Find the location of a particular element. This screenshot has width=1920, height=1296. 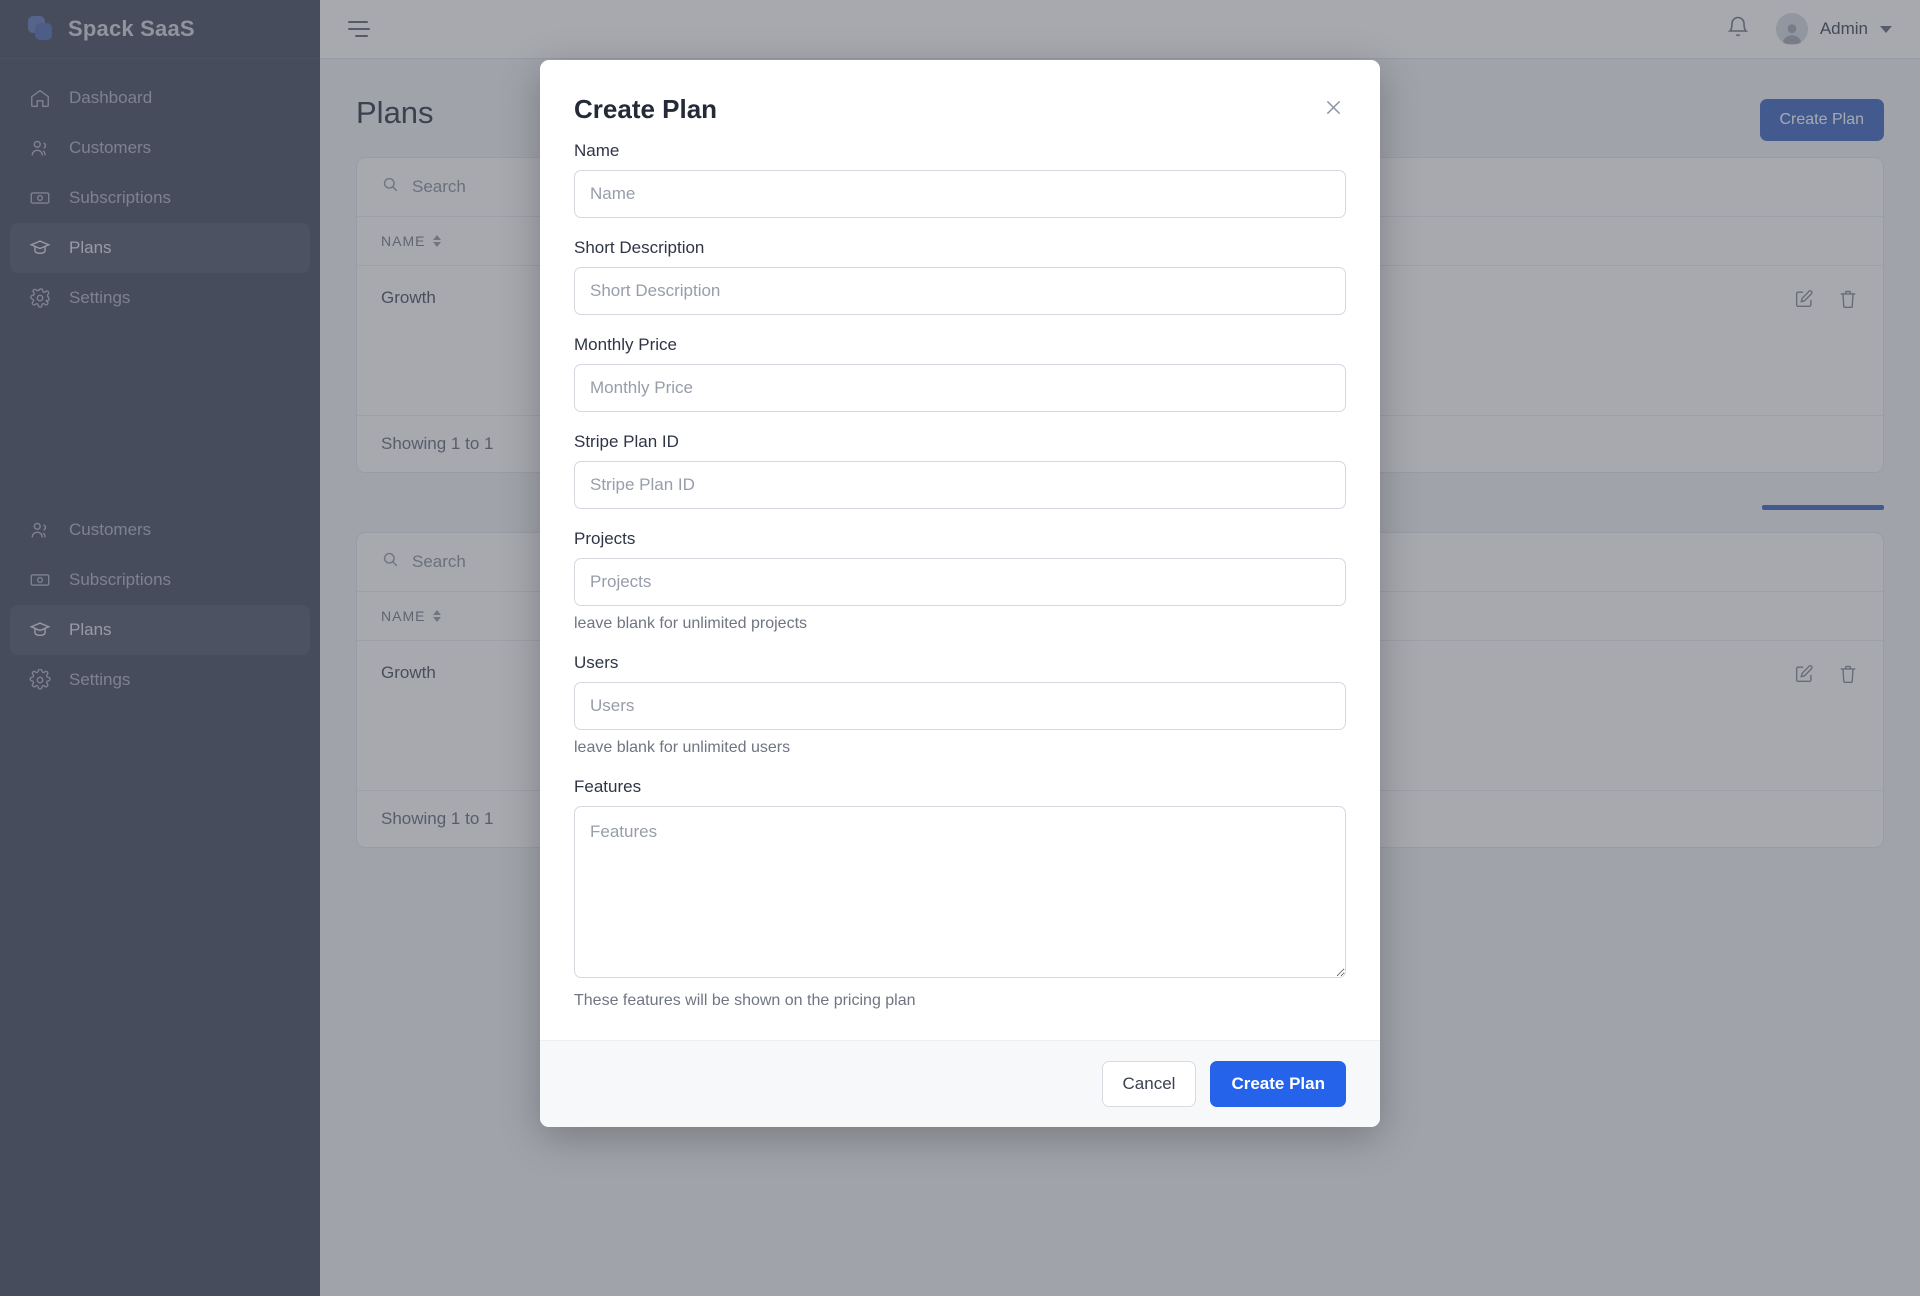

field-monthly-price: Monthly Price is located at coordinates (960, 373).